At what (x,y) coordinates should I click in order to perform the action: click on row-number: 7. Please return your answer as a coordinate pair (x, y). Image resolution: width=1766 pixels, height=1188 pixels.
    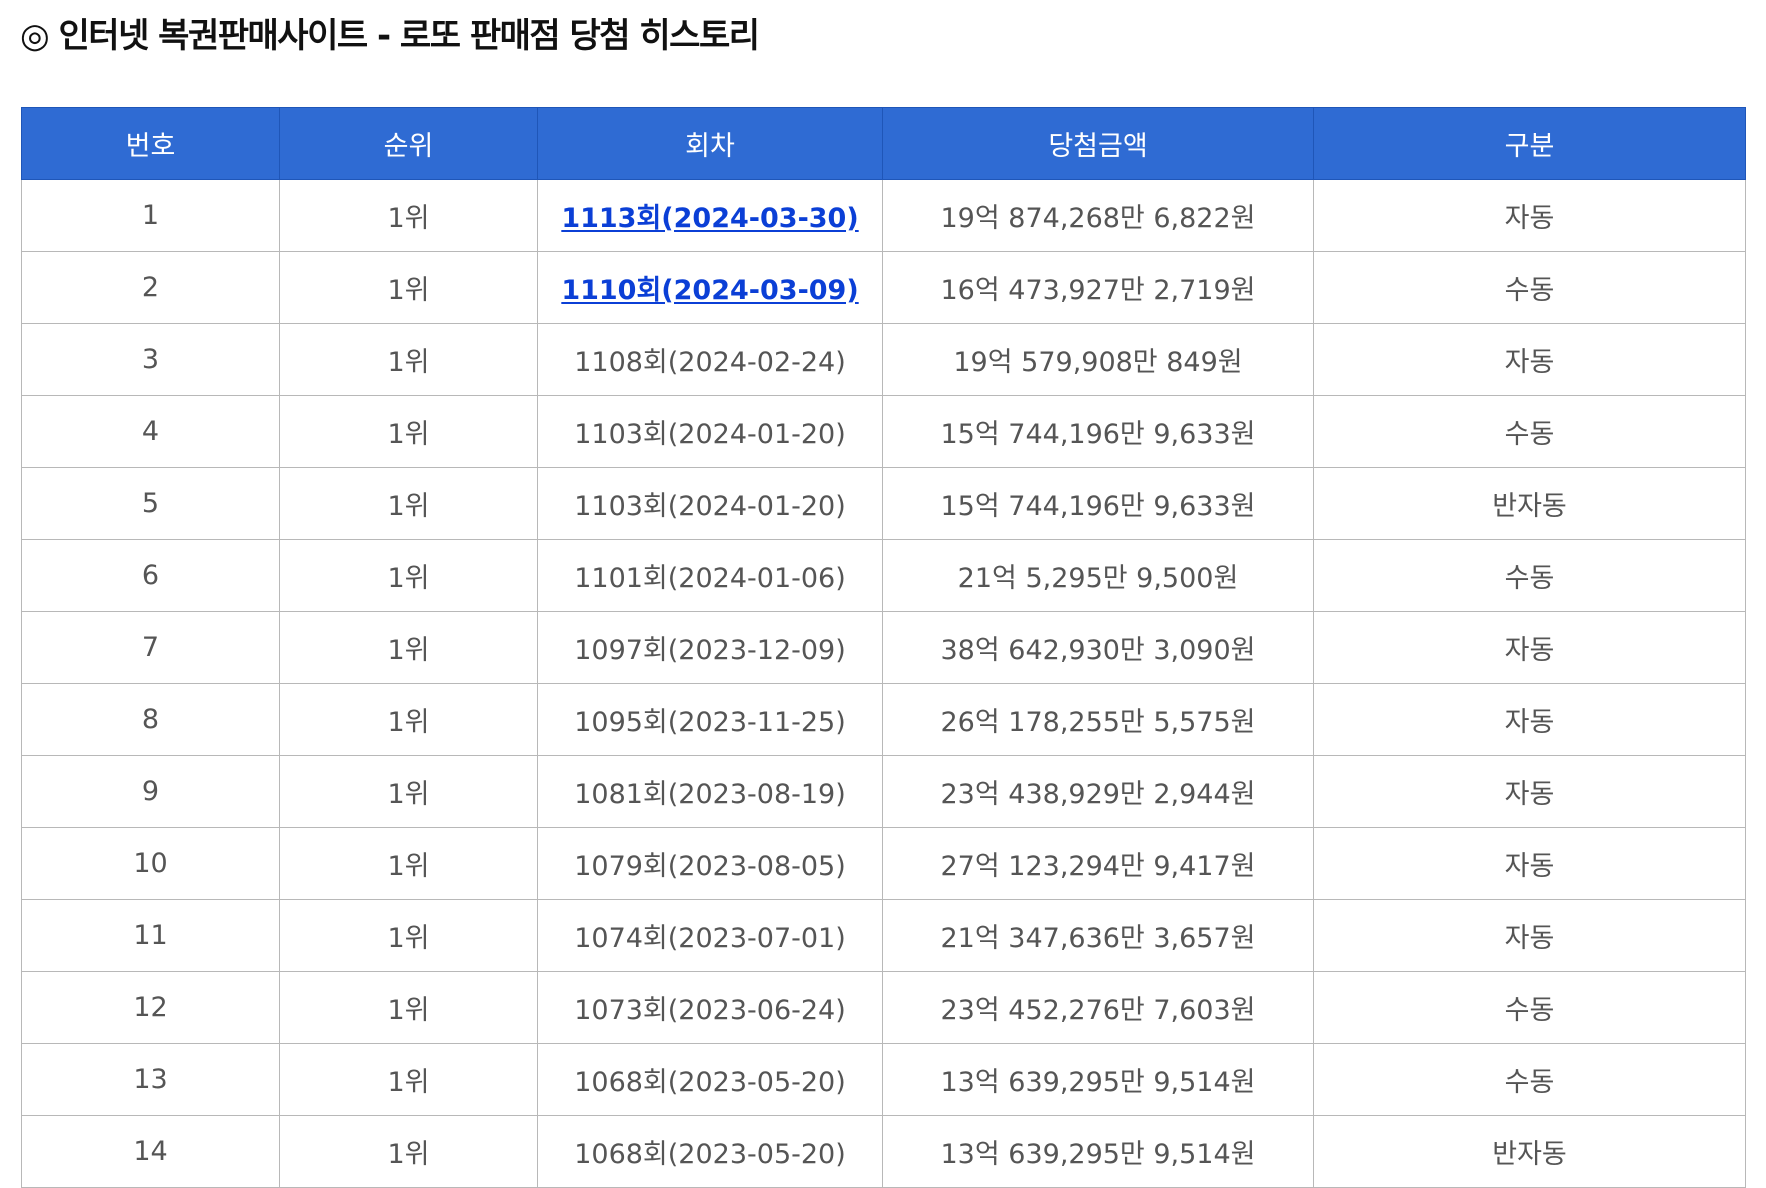
    Looking at the image, I should click on (150, 647).